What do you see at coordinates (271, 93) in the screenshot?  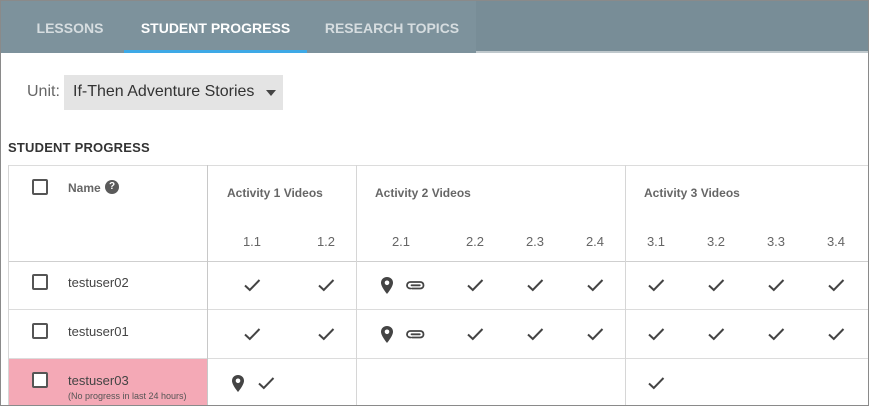 I see `caret-down-icon` at bounding box center [271, 93].